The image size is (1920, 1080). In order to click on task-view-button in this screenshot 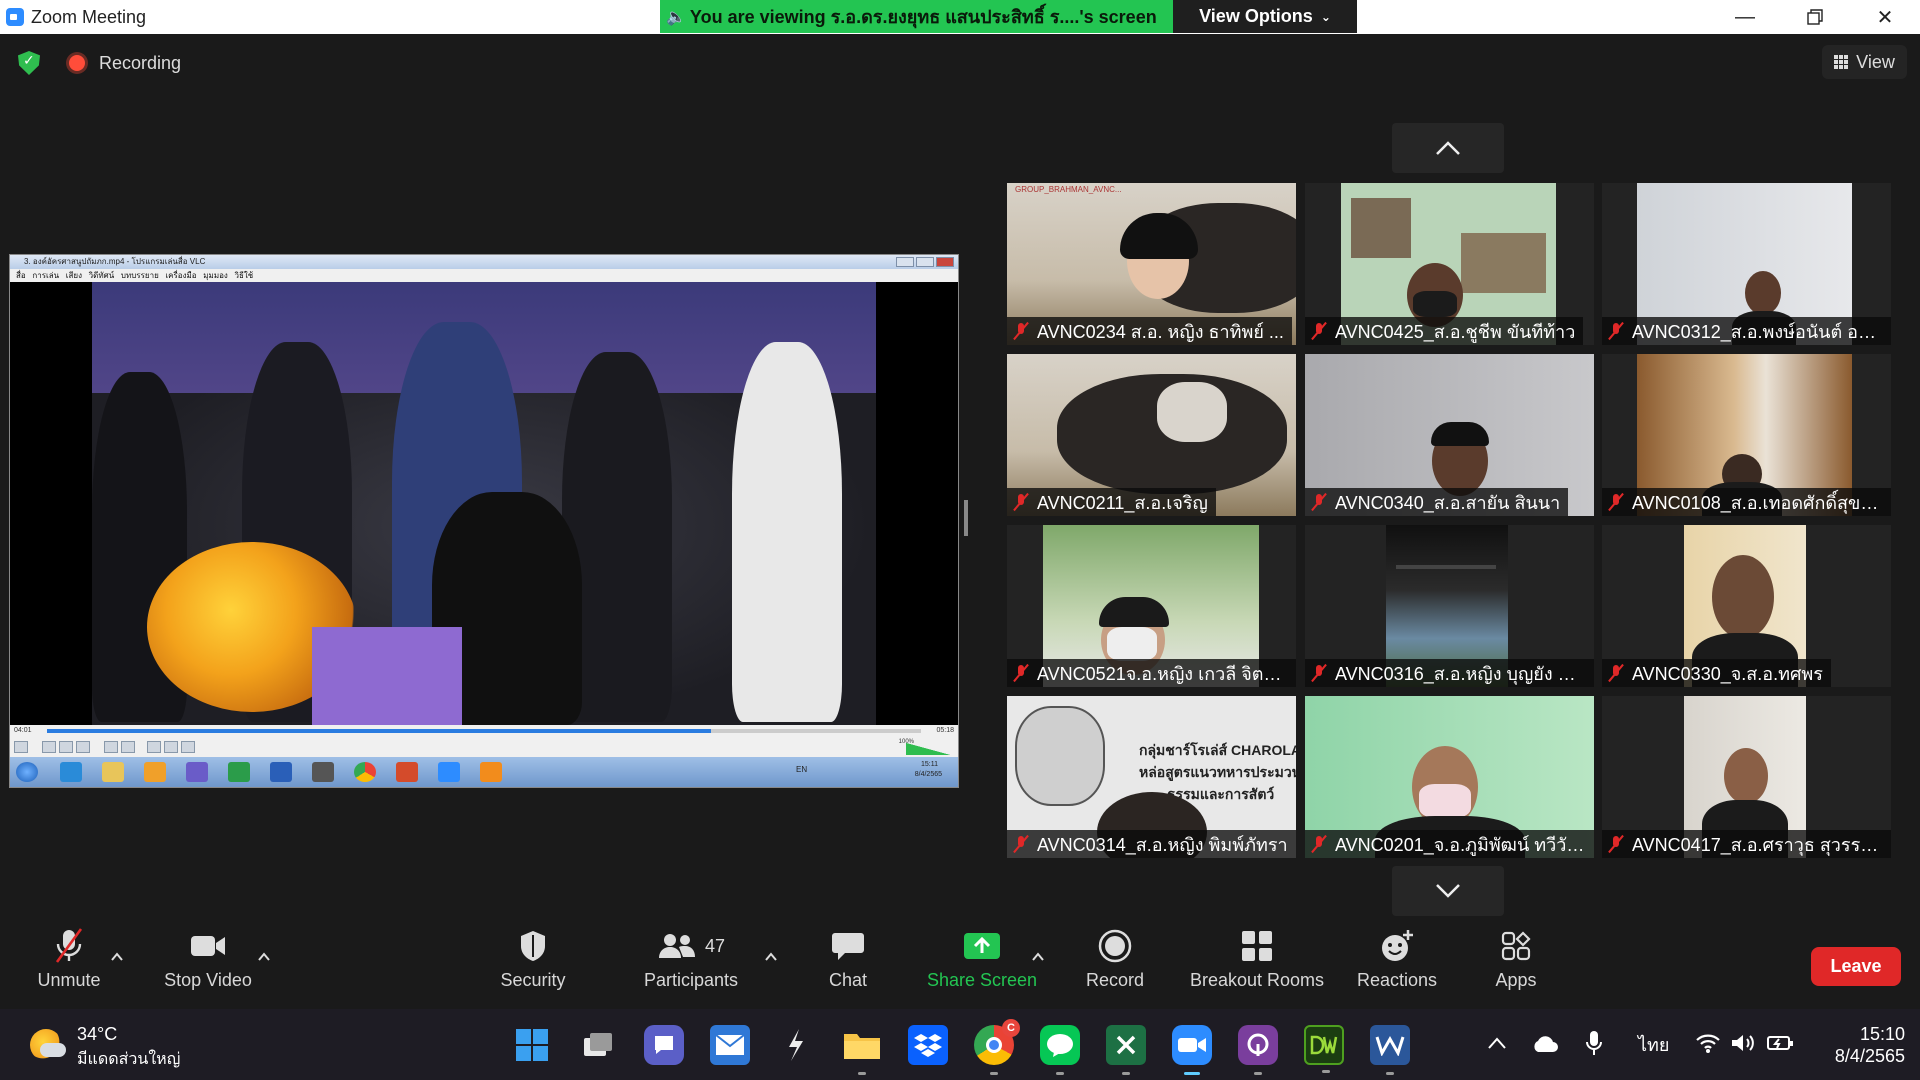, I will do `click(598, 1045)`.